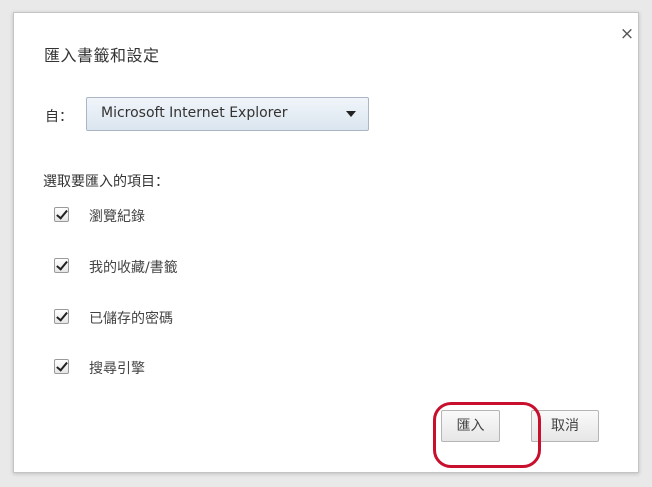 The width and height of the screenshot is (652, 487). Describe the element at coordinates (194, 113) in the screenshot. I see `source-select-value: Microsoft Internet Explorer` at that location.